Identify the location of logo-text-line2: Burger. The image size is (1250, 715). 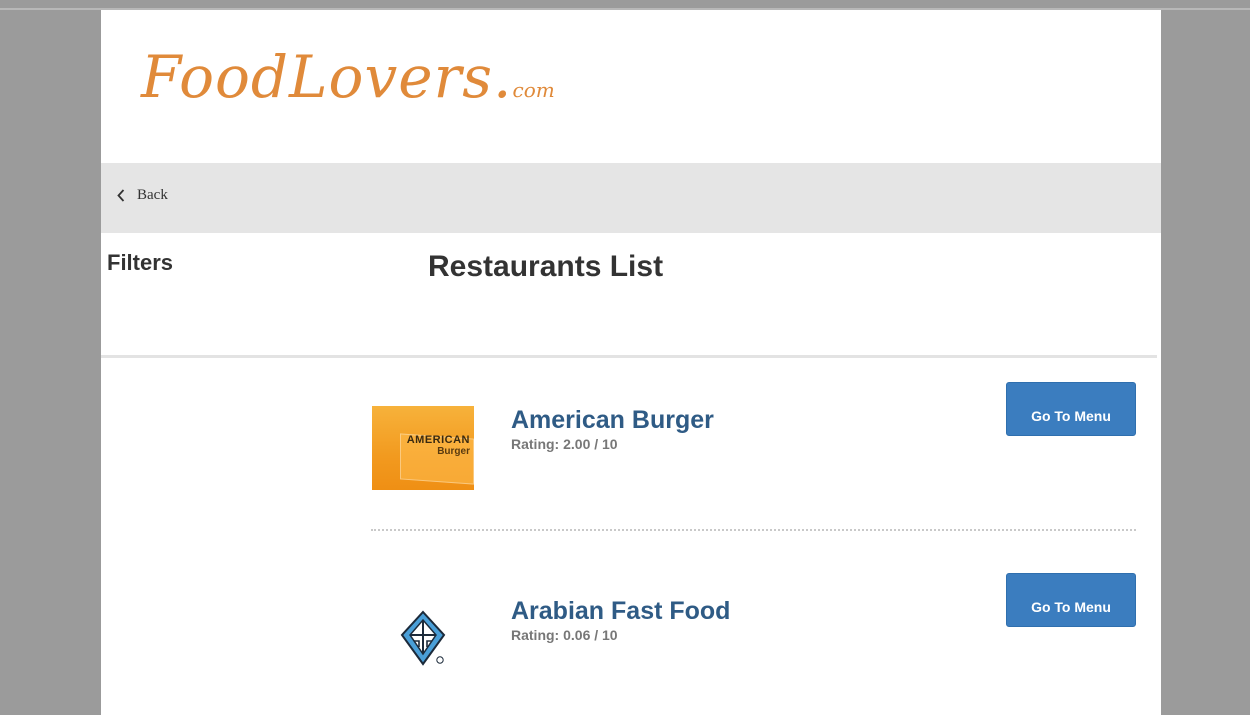
(453, 451).